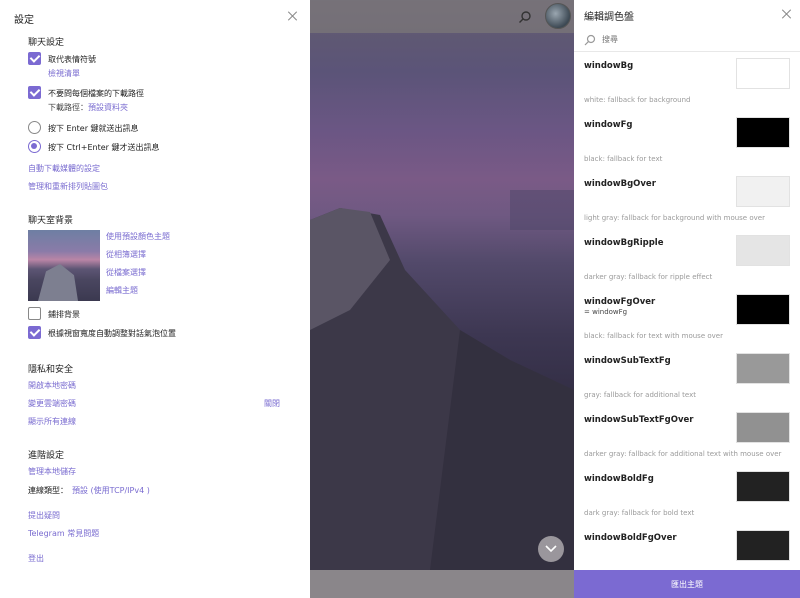 The height and width of the screenshot is (598, 800). I want to click on tile-background-checkbox, so click(34, 313).